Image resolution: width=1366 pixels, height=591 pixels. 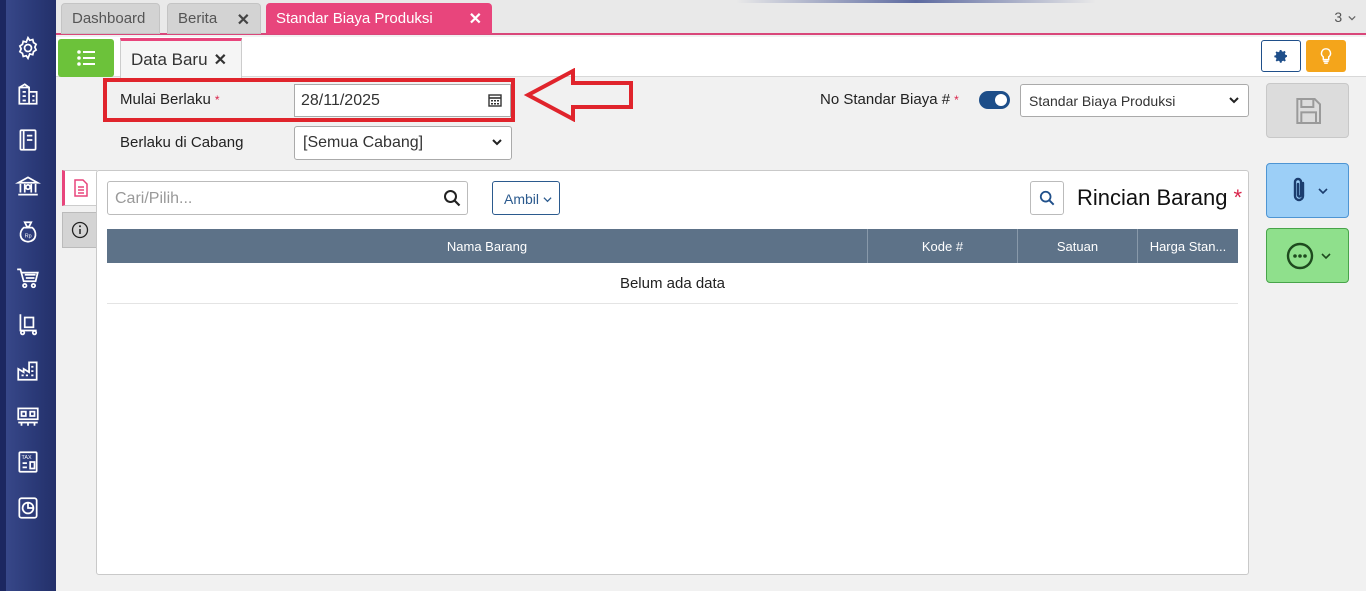 I want to click on tab-label: Dashboard, so click(x=109, y=18).